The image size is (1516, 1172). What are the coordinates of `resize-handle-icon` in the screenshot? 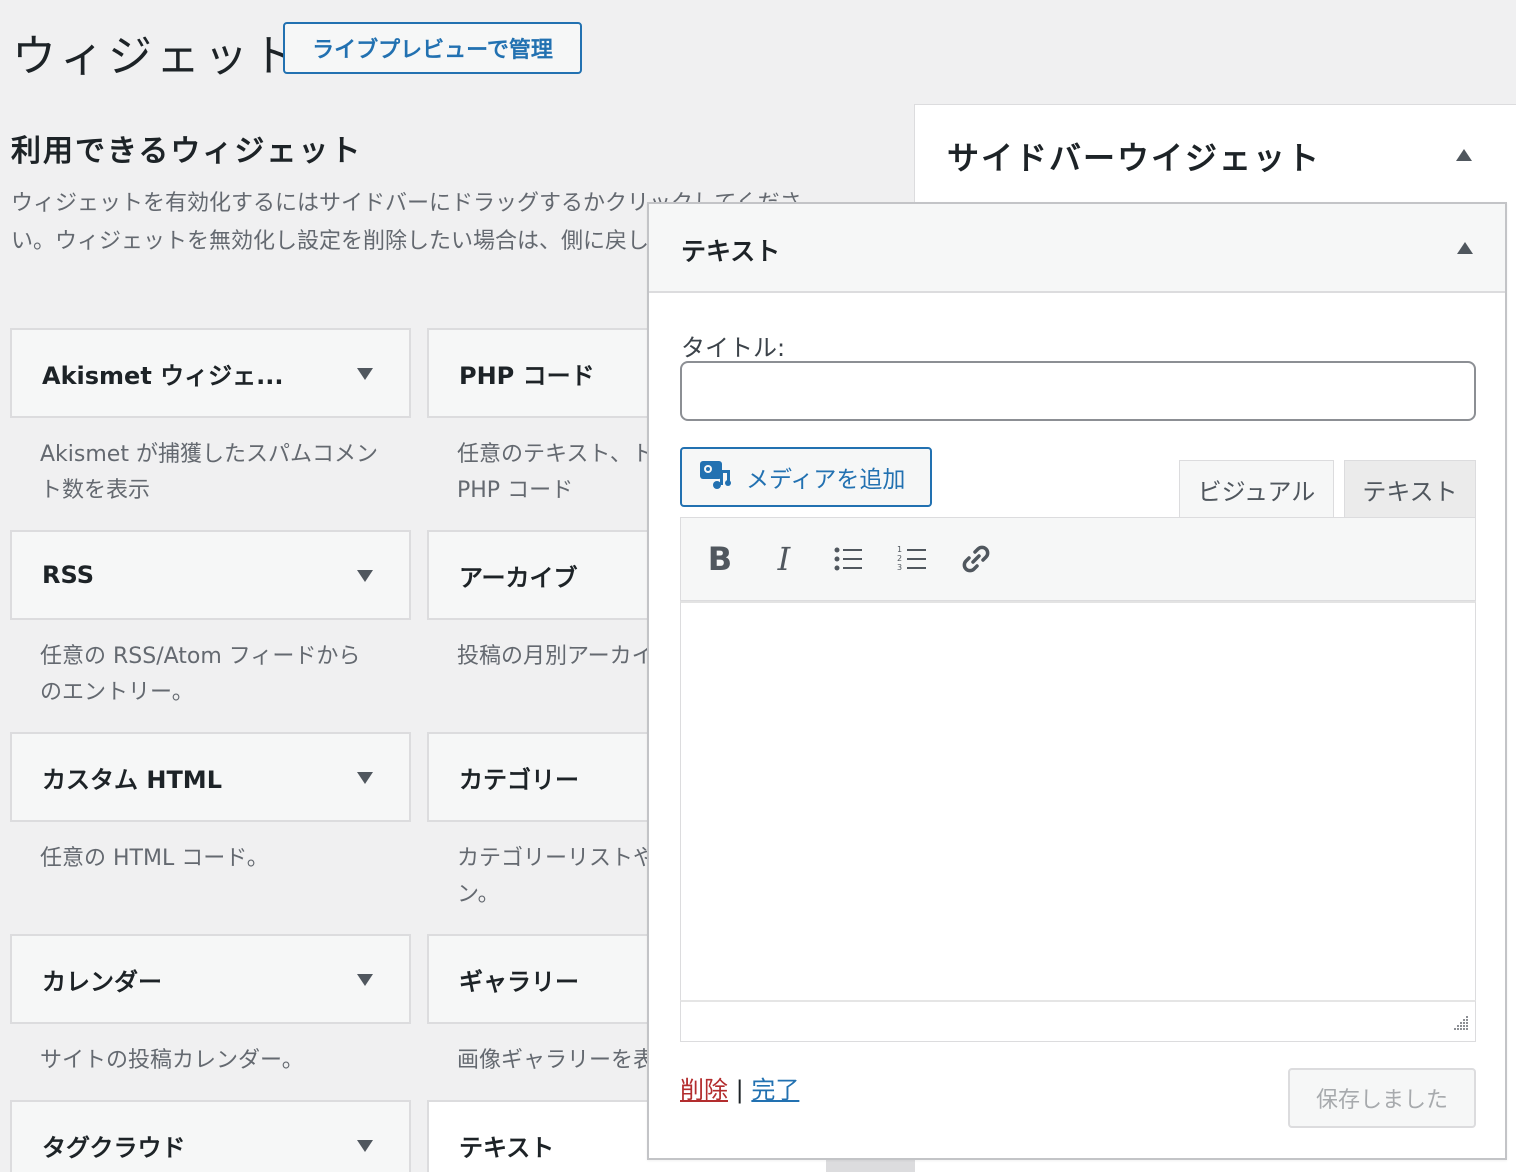 It's located at (1460, 1024).